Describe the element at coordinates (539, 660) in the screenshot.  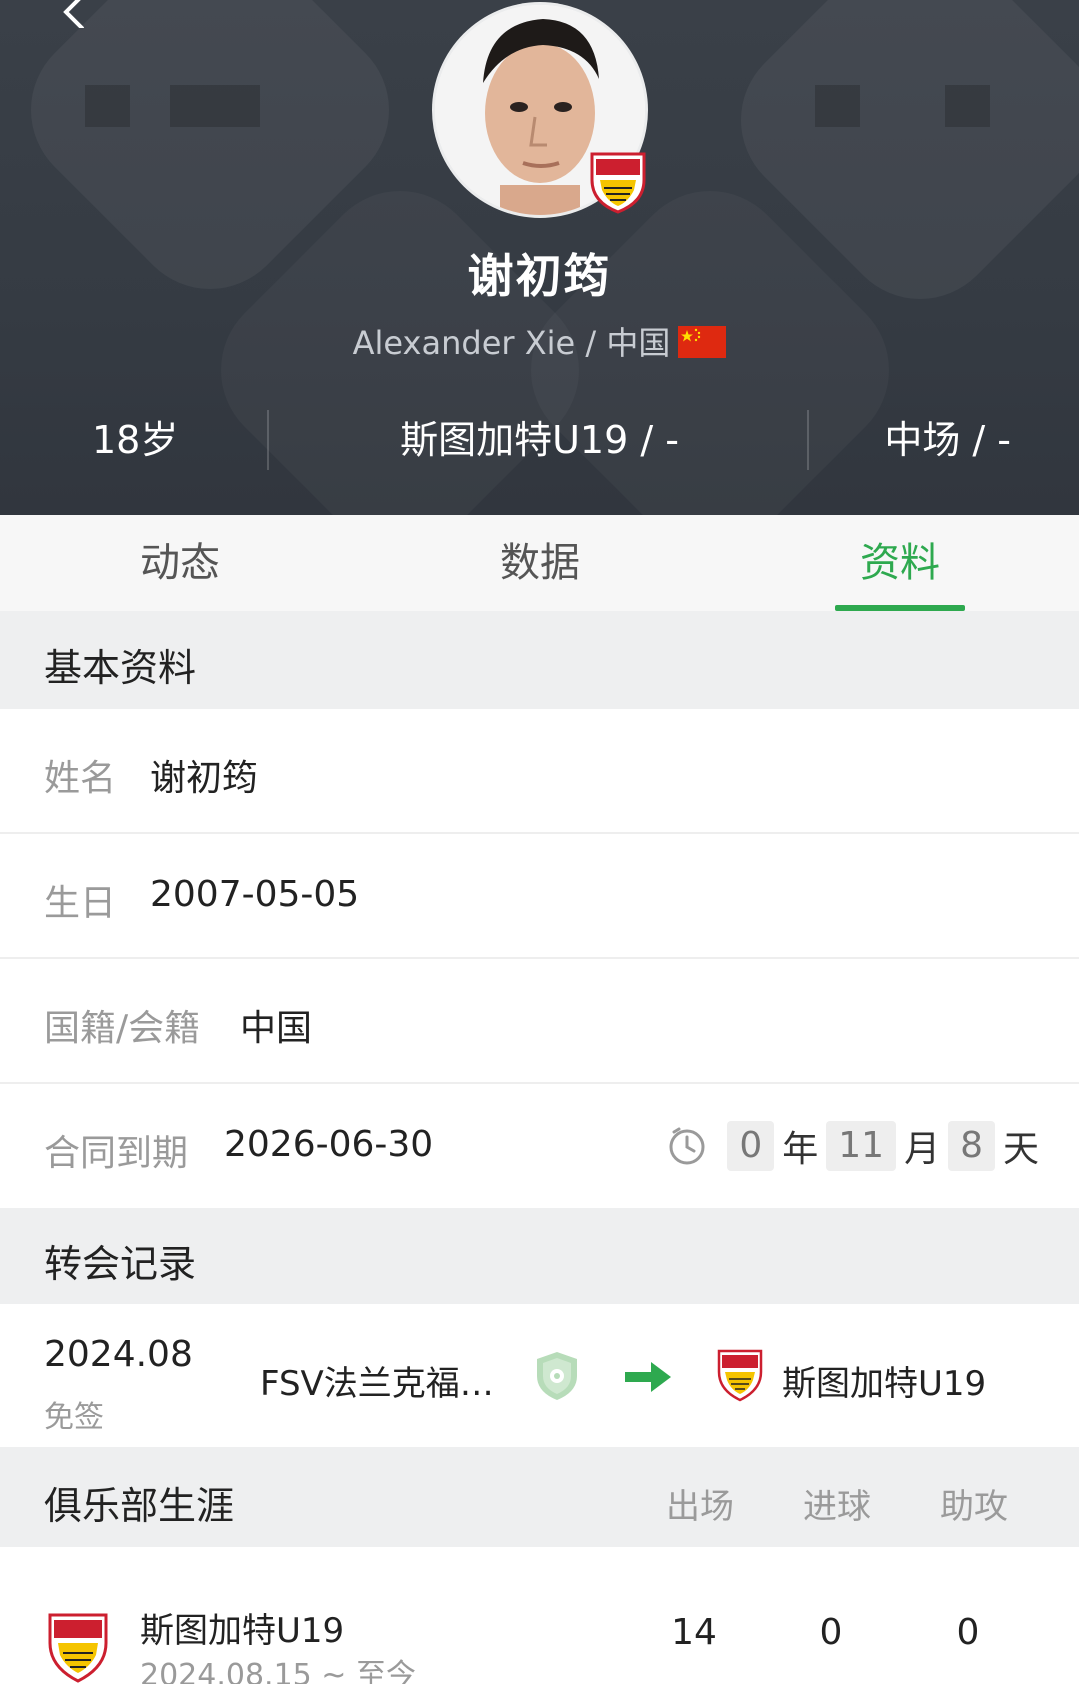
I see `basic-info-header: 基本资料` at that location.